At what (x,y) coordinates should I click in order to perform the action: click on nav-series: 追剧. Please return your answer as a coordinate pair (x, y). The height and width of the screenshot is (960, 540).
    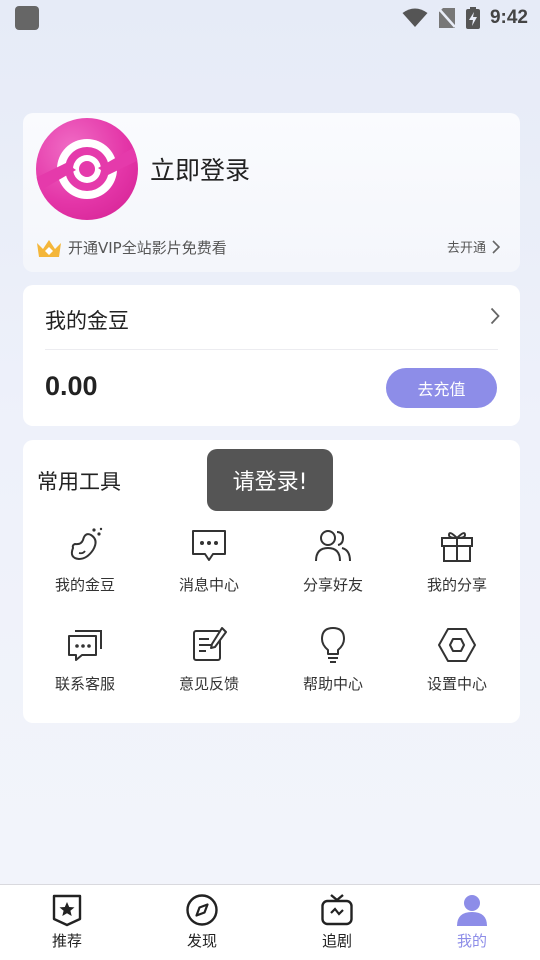
    Looking at the image, I should click on (337, 922).